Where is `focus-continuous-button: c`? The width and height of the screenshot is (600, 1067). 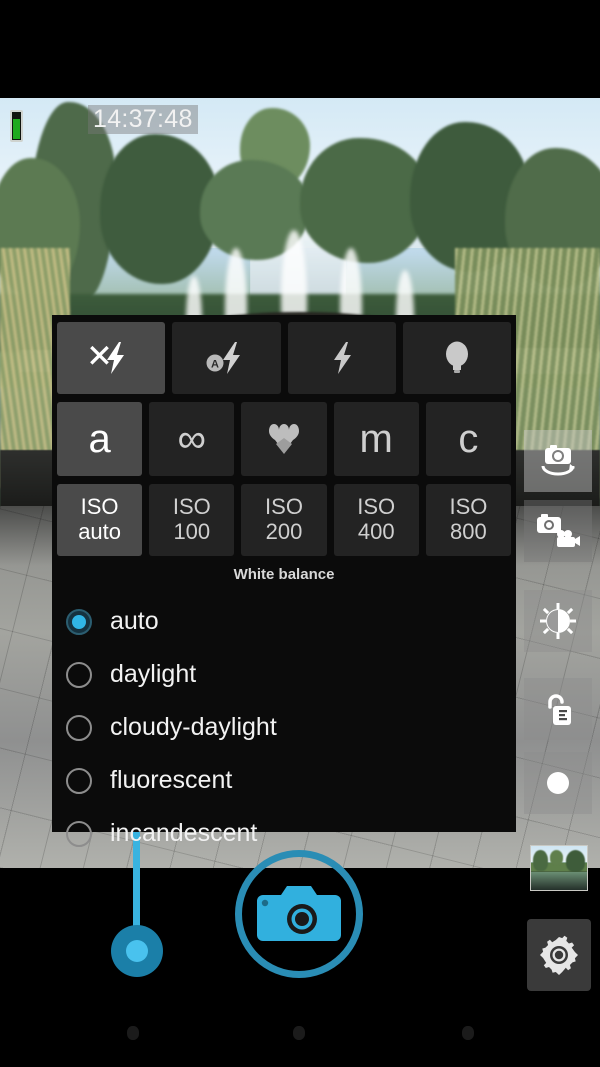 focus-continuous-button: c is located at coordinates (468, 439).